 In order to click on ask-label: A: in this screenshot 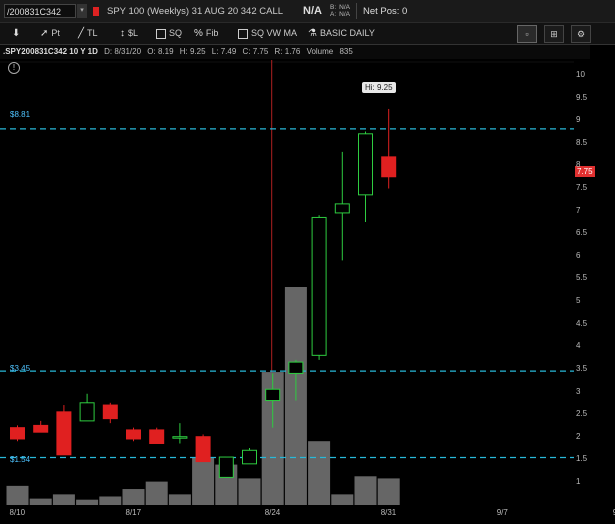, I will do `click(333, 14)`.